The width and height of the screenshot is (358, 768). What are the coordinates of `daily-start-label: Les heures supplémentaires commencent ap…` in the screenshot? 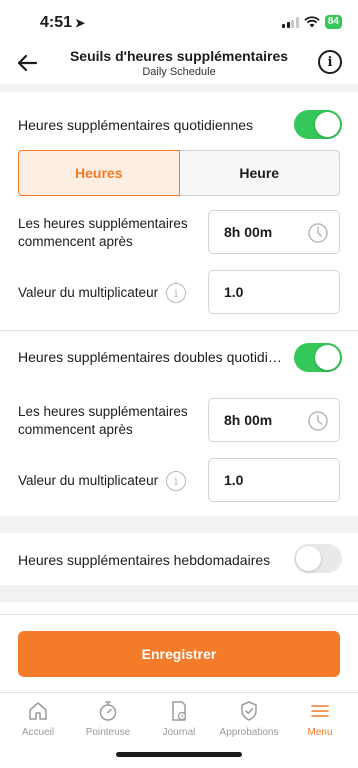 It's located at (103, 232).